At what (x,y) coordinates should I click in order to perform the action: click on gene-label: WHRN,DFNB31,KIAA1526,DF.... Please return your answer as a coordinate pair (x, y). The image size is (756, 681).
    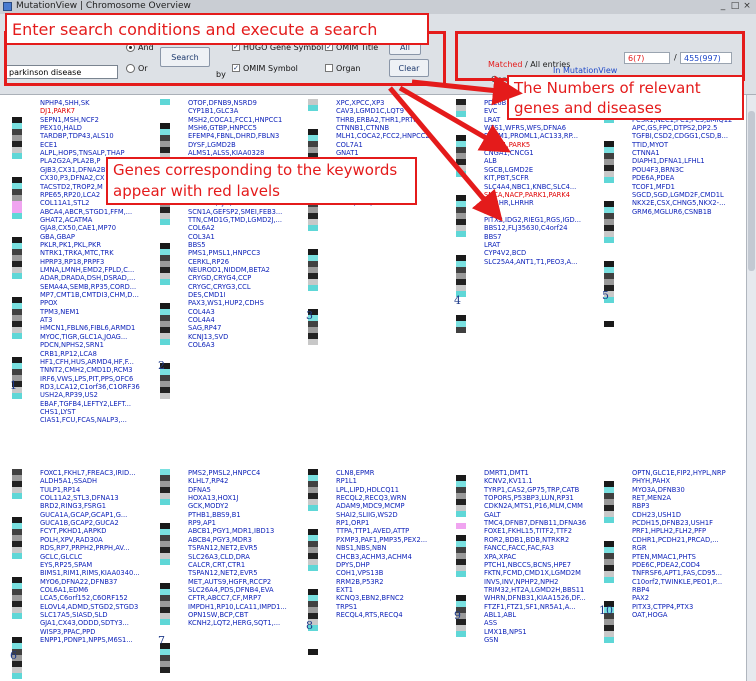
    Looking at the image, I should click on (535, 598).